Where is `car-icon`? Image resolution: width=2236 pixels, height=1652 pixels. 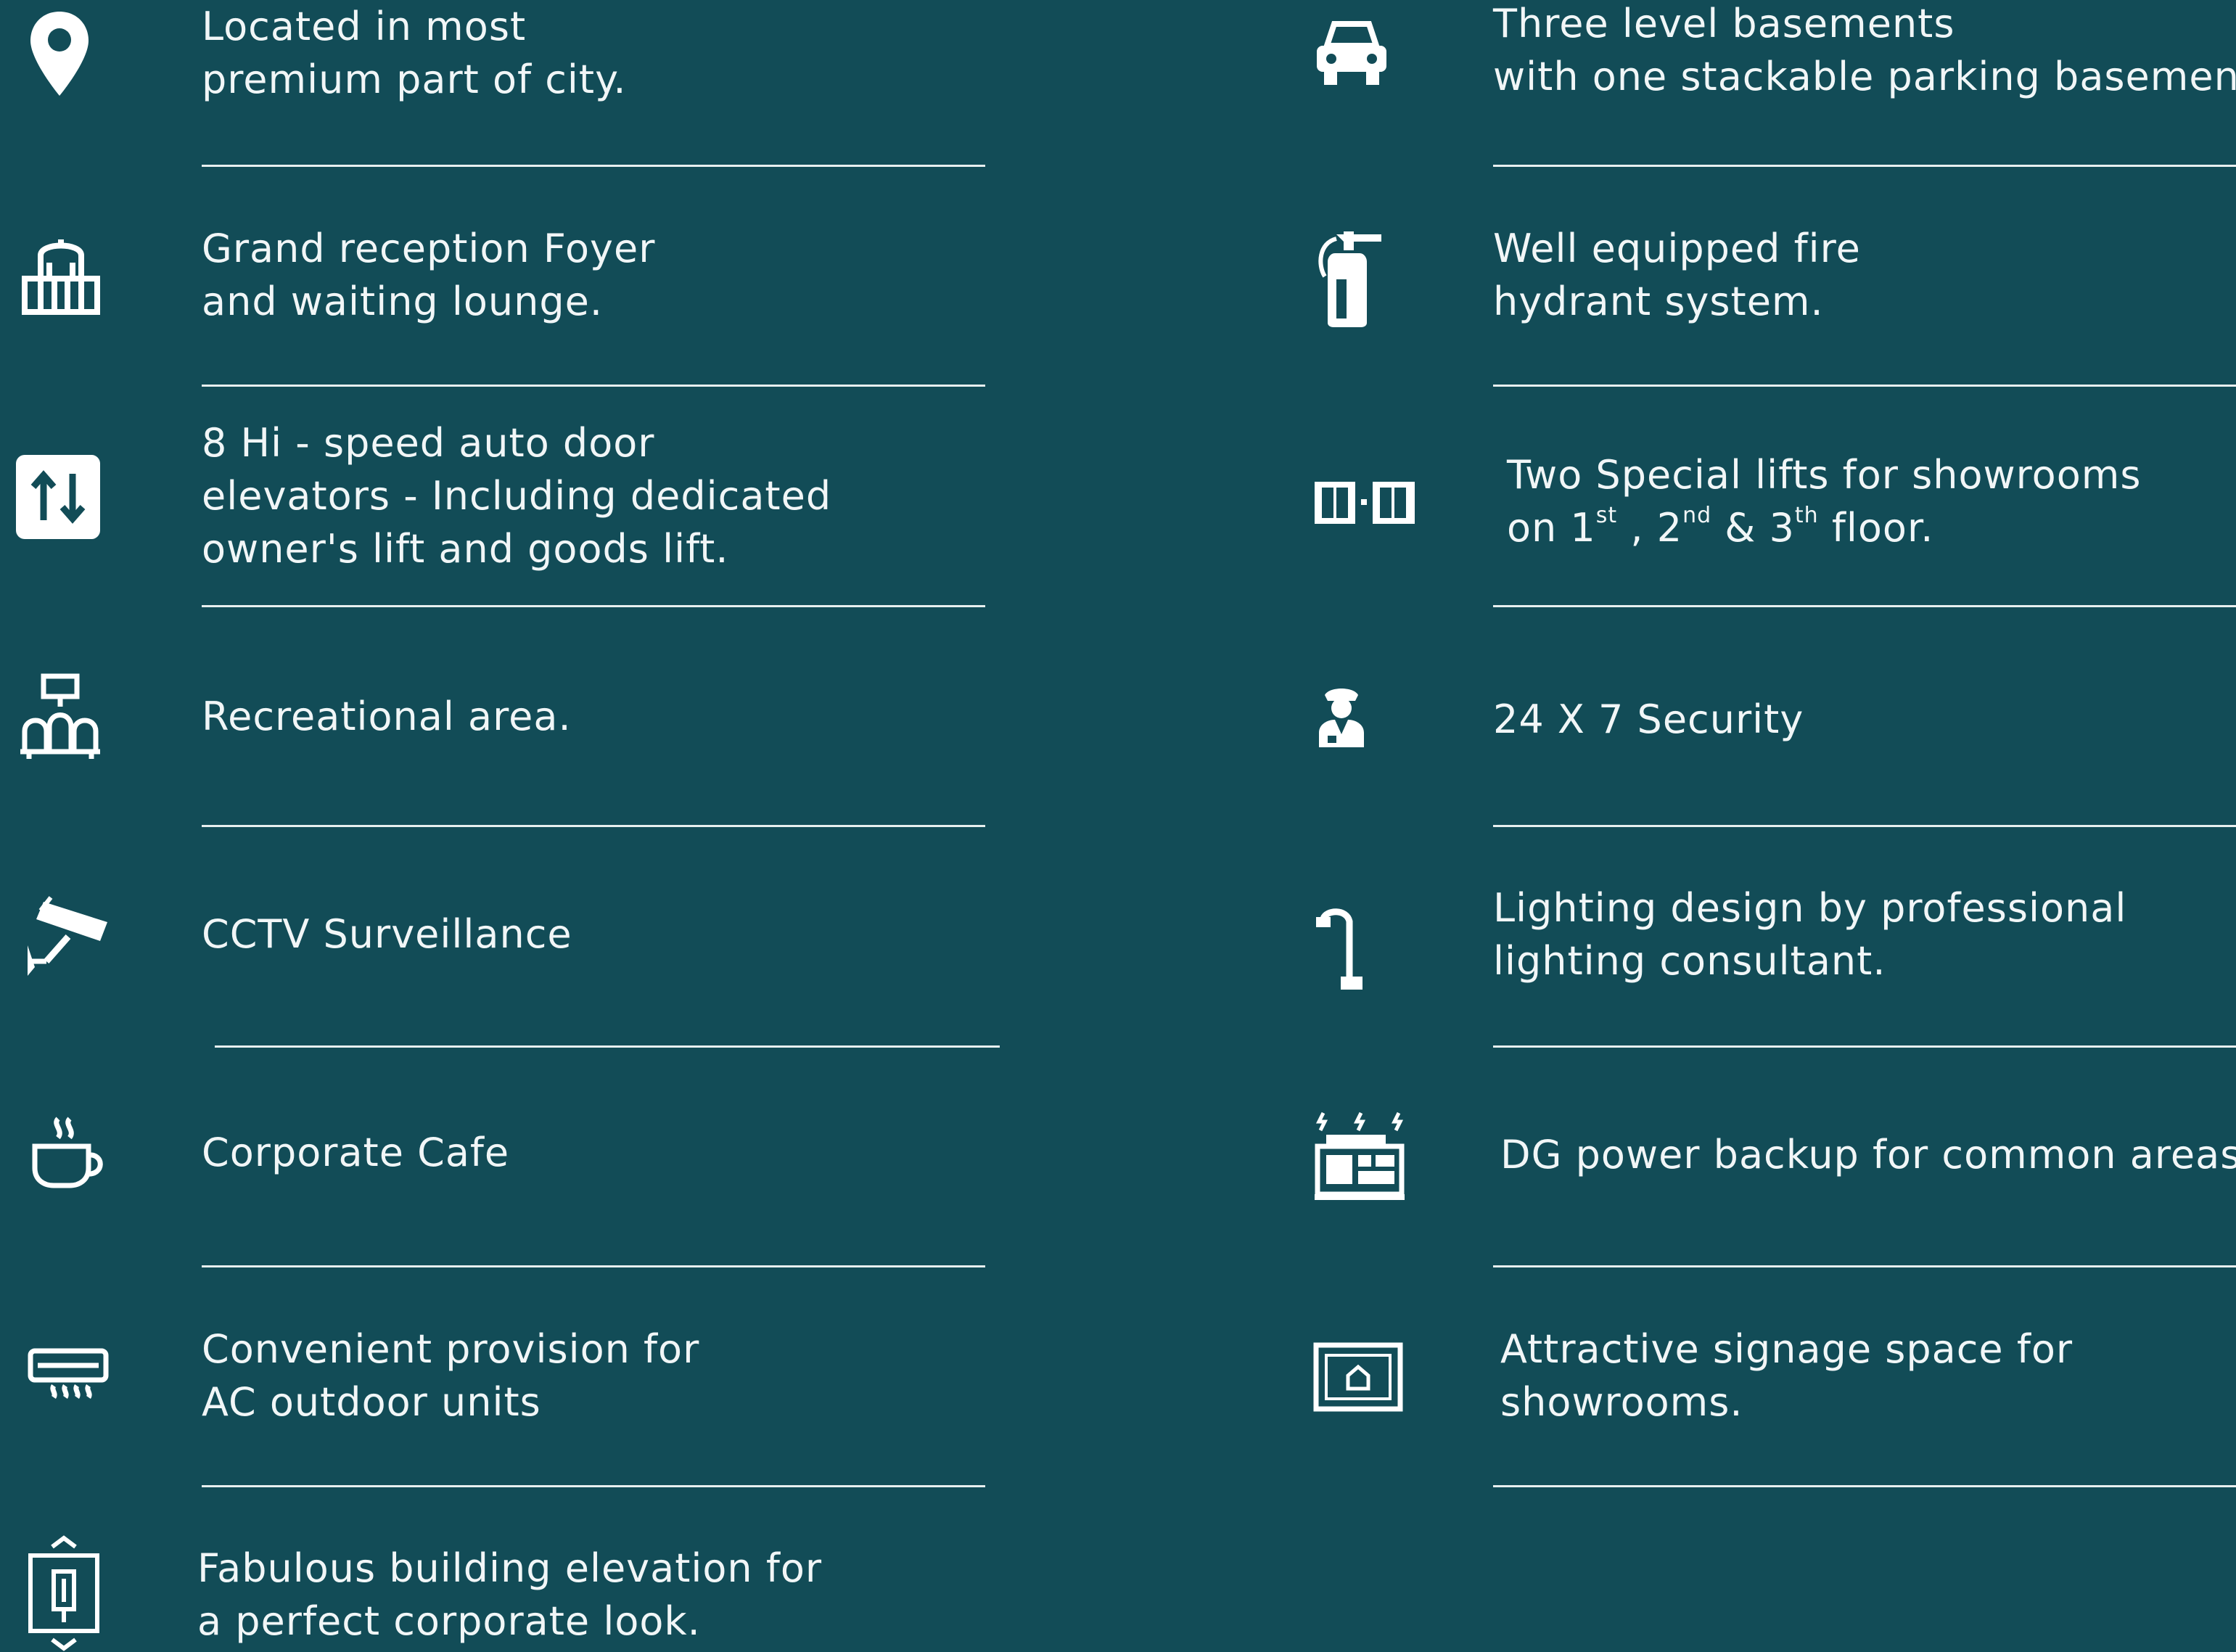
car-icon is located at coordinates (1351, 53).